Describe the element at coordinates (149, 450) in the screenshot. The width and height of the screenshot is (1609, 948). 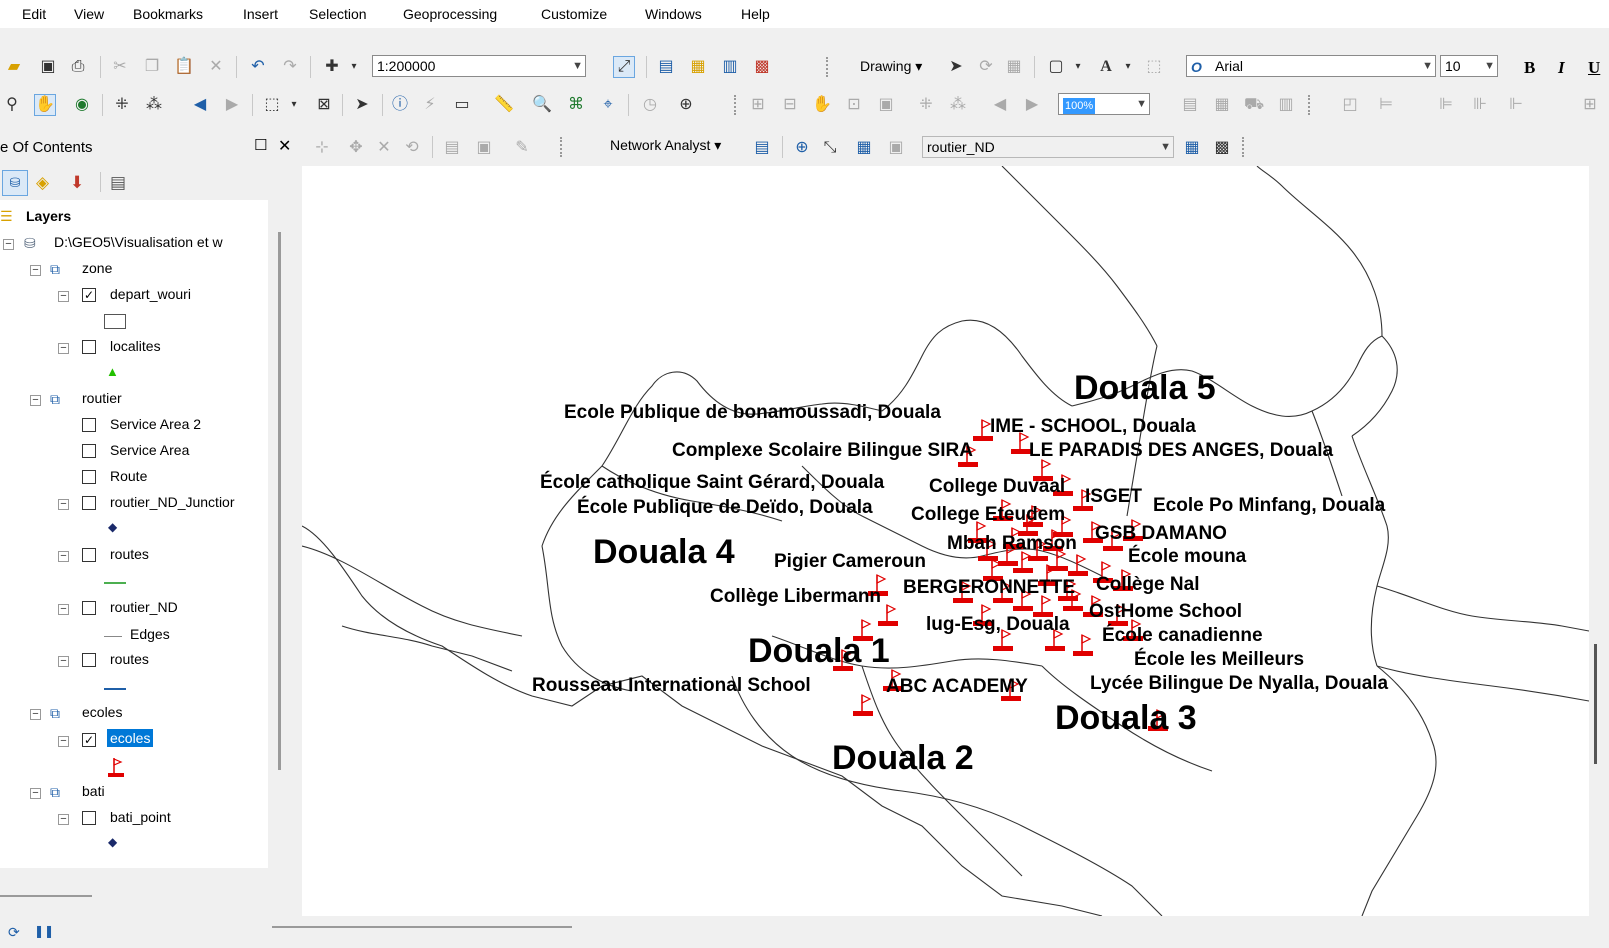
I see `tree-item-service-area: Service Area` at that location.